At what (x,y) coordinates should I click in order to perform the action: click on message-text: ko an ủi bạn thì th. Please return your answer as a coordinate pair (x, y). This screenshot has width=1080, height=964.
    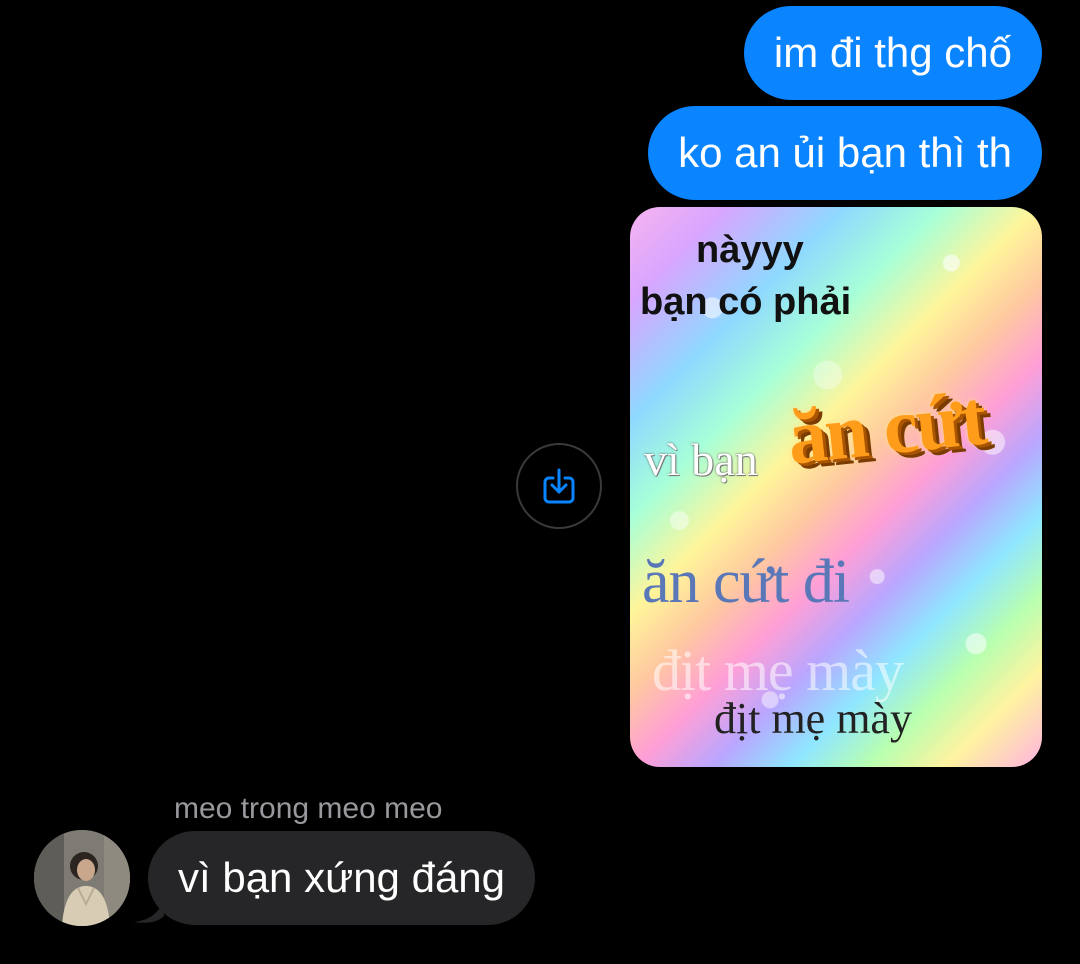
    Looking at the image, I should click on (845, 152).